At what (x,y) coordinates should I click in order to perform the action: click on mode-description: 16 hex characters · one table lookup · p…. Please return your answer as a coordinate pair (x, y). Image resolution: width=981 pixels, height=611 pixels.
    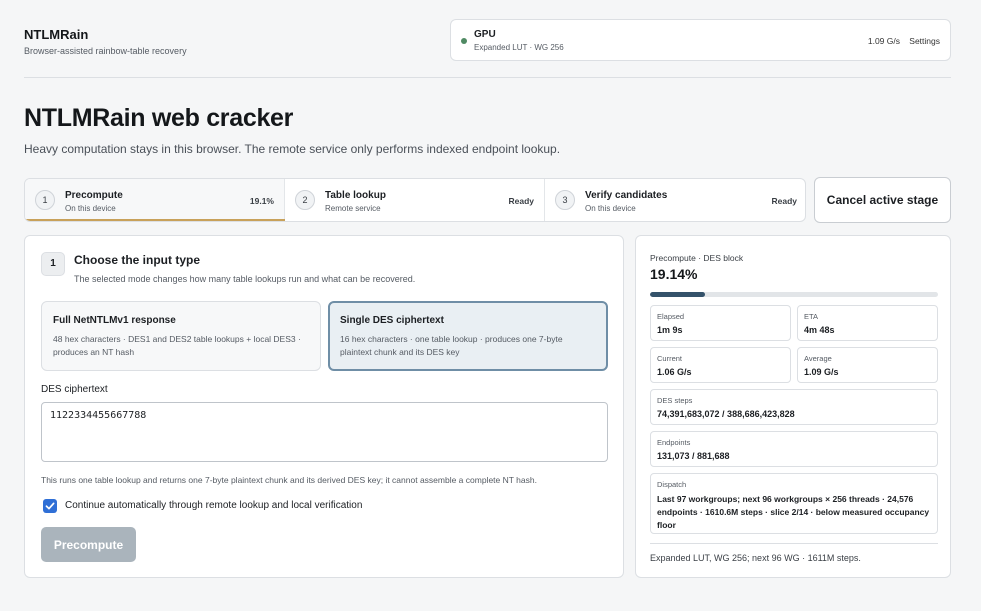
    Looking at the image, I should click on (451, 345).